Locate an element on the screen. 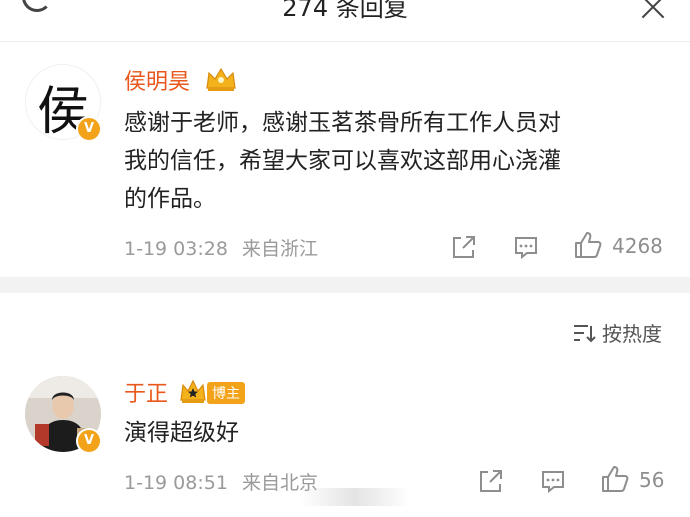 The width and height of the screenshot is (690, 517). close-icon is located at coordinates (653, 10).